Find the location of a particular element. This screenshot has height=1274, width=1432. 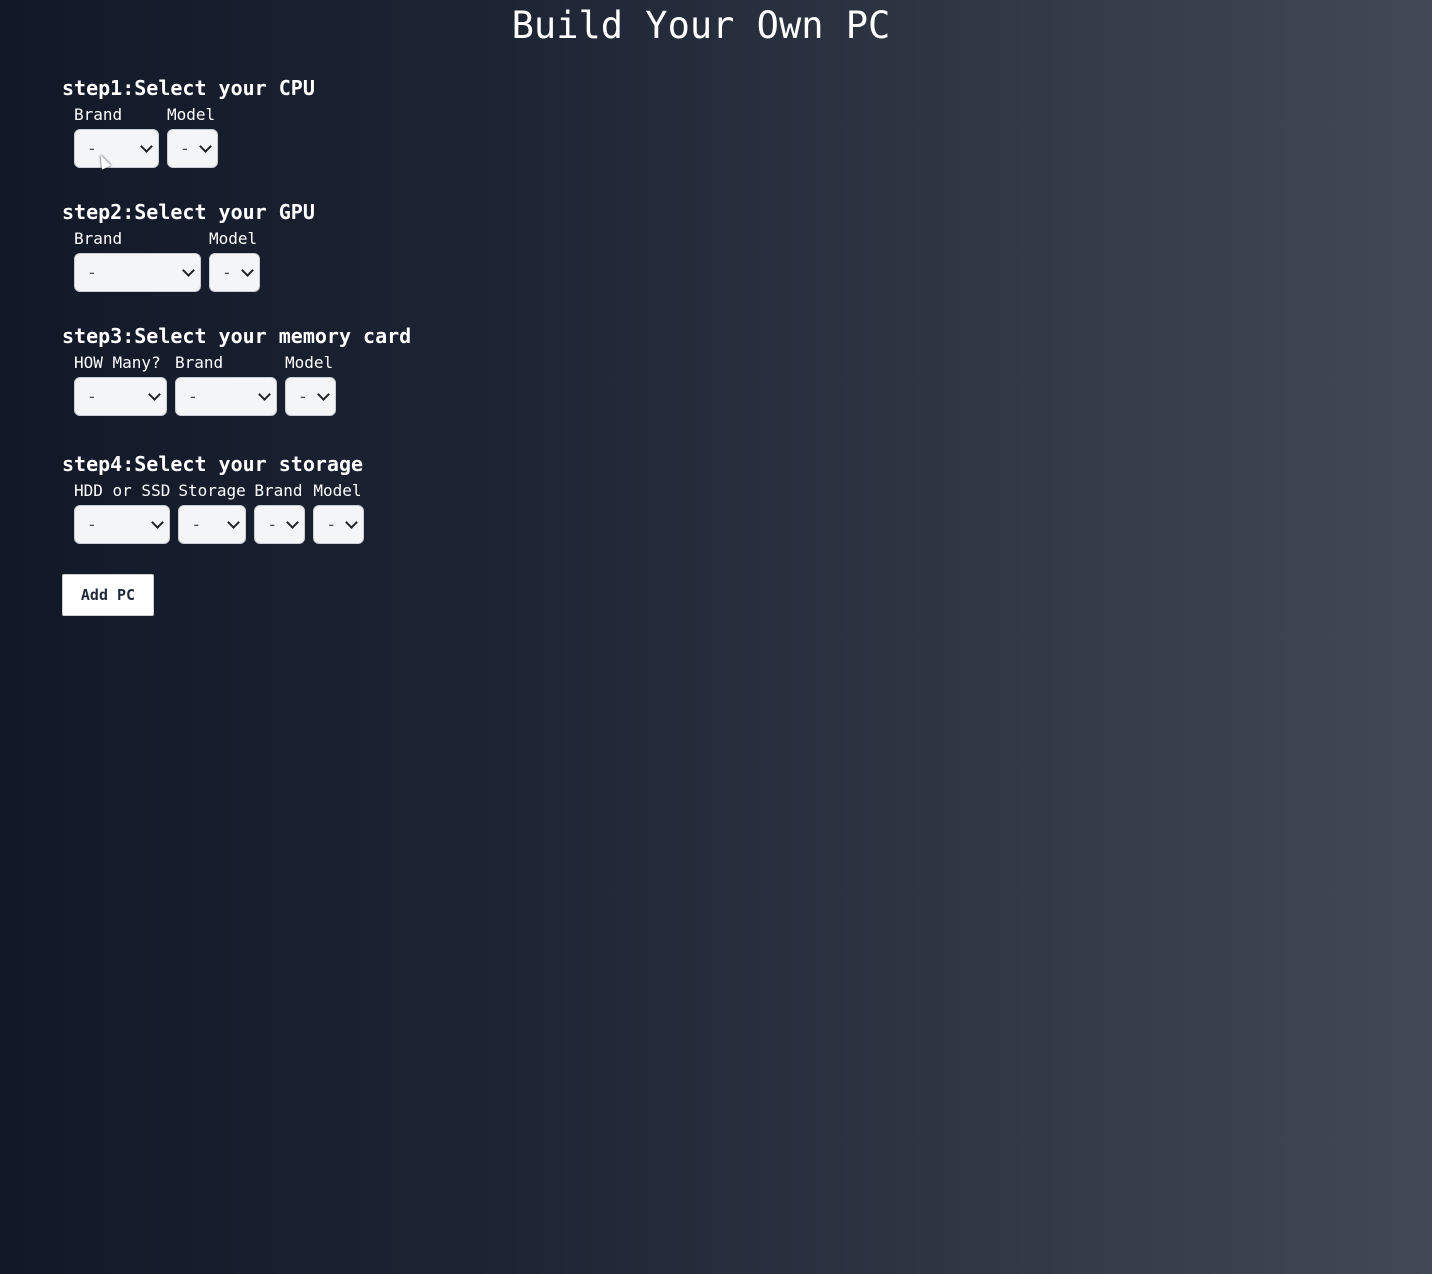

step-gpu: step2:Select your GPU Brand - Model - is located at coordinates (188, 246).